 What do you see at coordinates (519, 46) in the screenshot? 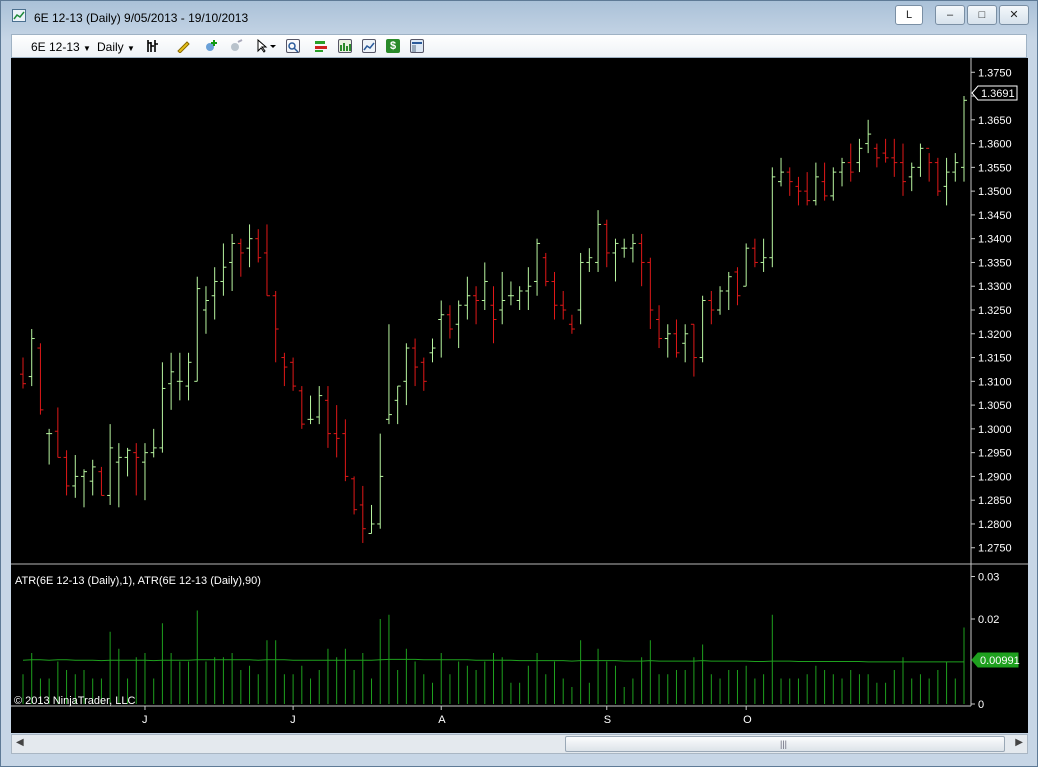
I see `chart-toolbar: 6E 12-13 ▼ Daily ▼ $` at bounding box center [519, 46].